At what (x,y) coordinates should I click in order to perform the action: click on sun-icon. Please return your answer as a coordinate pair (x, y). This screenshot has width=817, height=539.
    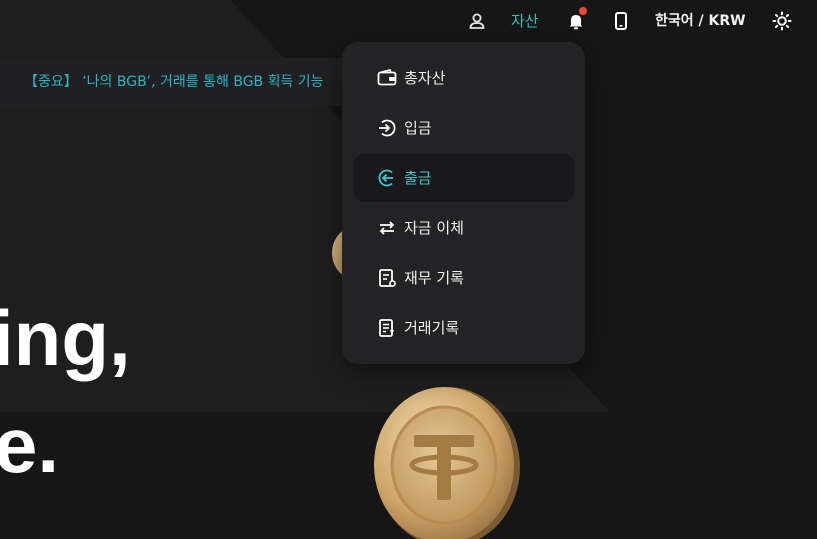
    Looking at the image, I should click on (782, 21).